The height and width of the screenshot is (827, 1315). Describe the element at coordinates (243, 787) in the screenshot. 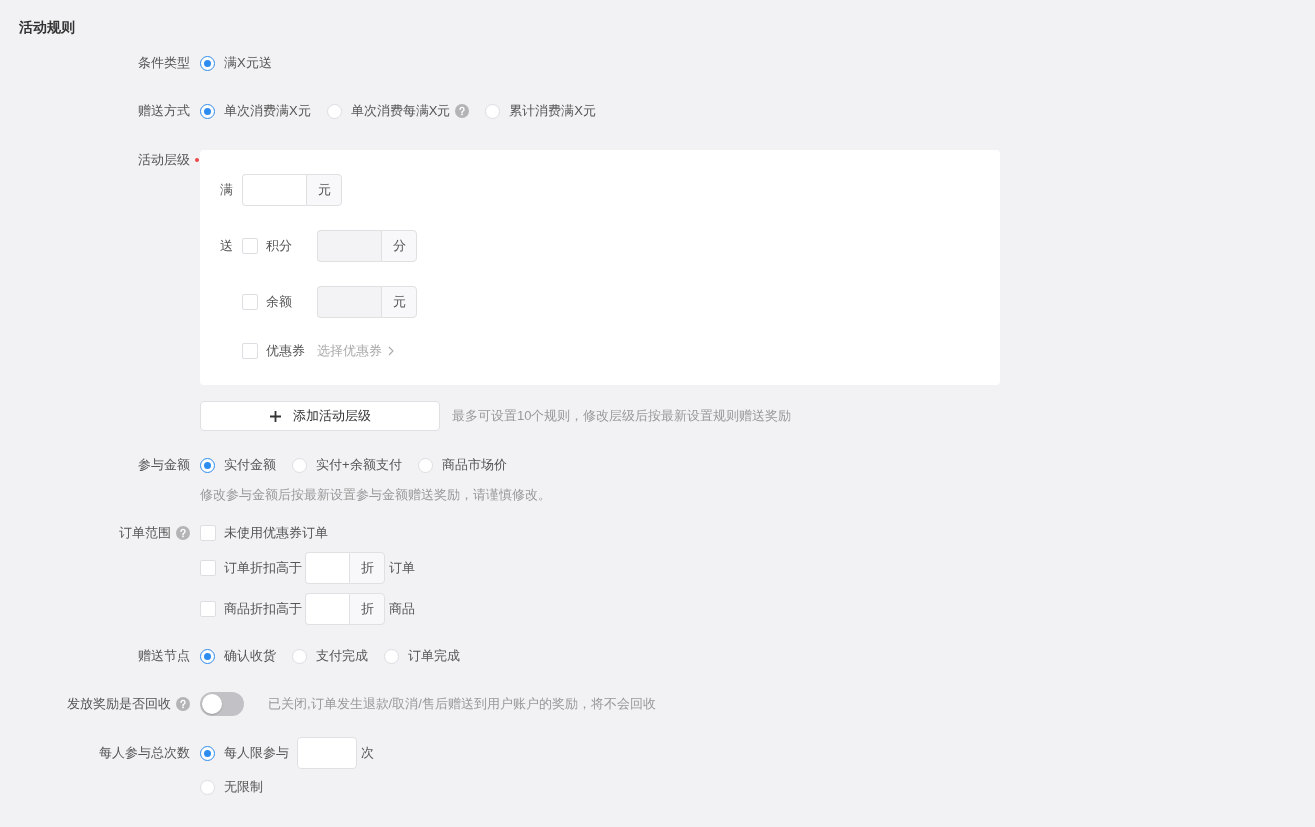

I see `radio-label: 无限制` at that location.